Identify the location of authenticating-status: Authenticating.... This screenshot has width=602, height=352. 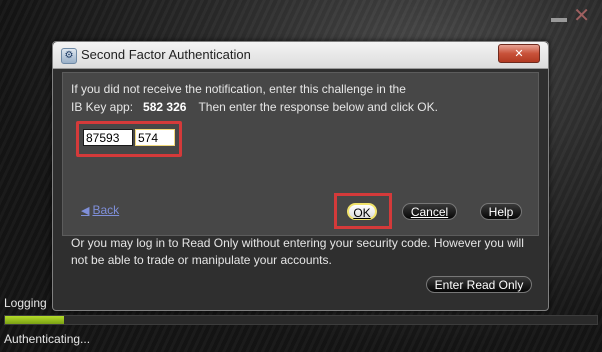
(47, 339).